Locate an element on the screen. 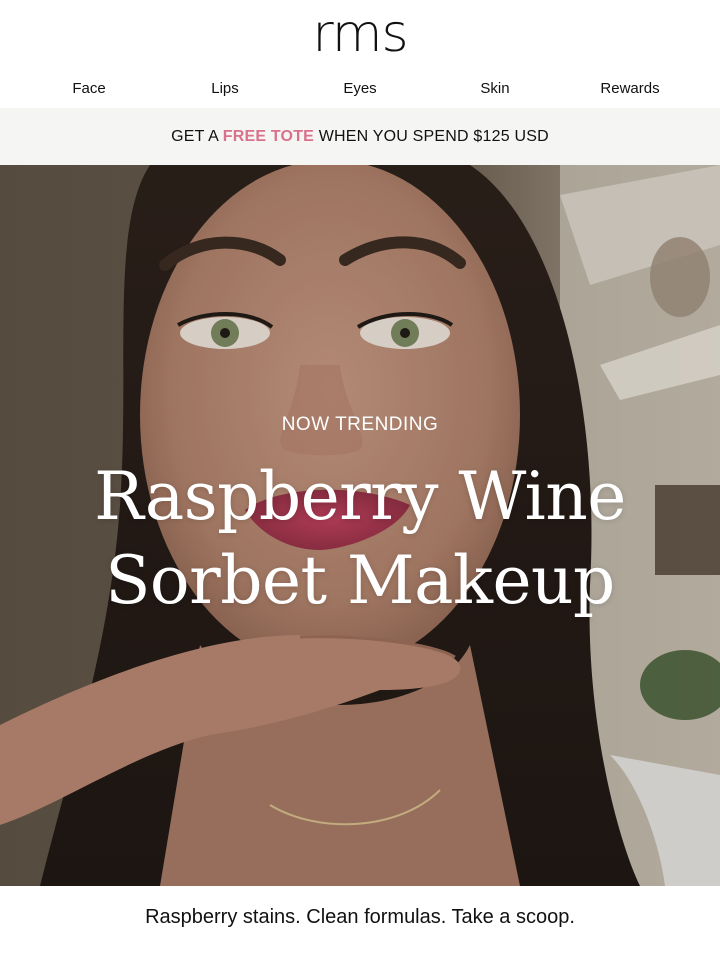 This screenshot has height=960, width=720. nav-item-eyes: Eyes is located at coordinates (360, 89).